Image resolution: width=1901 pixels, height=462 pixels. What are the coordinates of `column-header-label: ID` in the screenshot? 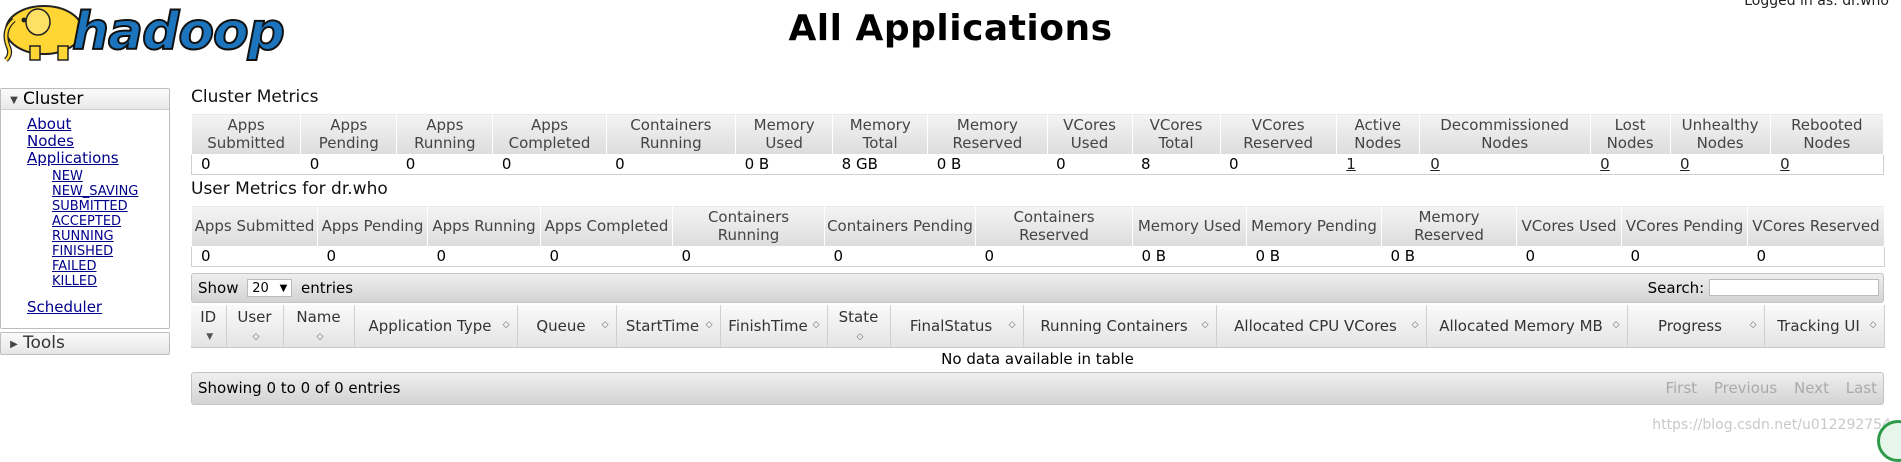 It's located at (208, 317).